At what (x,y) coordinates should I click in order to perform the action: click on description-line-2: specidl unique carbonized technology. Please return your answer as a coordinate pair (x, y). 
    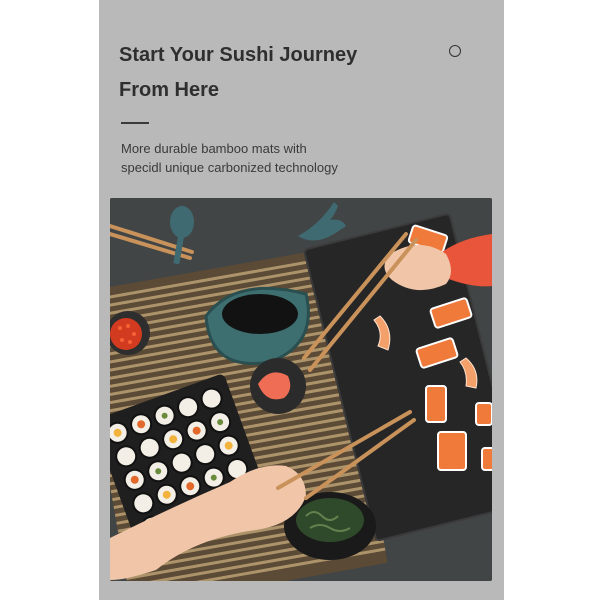
    Looking at the image, I should click on (229, 167).